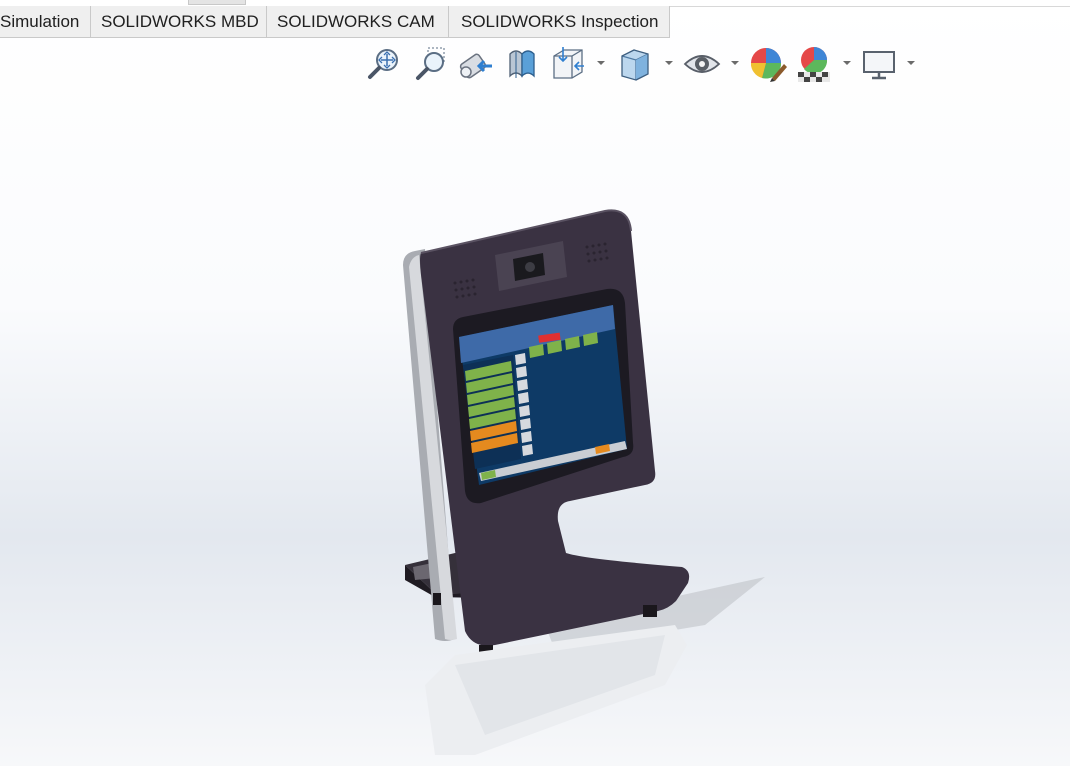 The width and height of the screenshot is (1070, 771). Describe the element at coordinates (476, 64) in the screenshot. I see `previous-view-icon` at that location.